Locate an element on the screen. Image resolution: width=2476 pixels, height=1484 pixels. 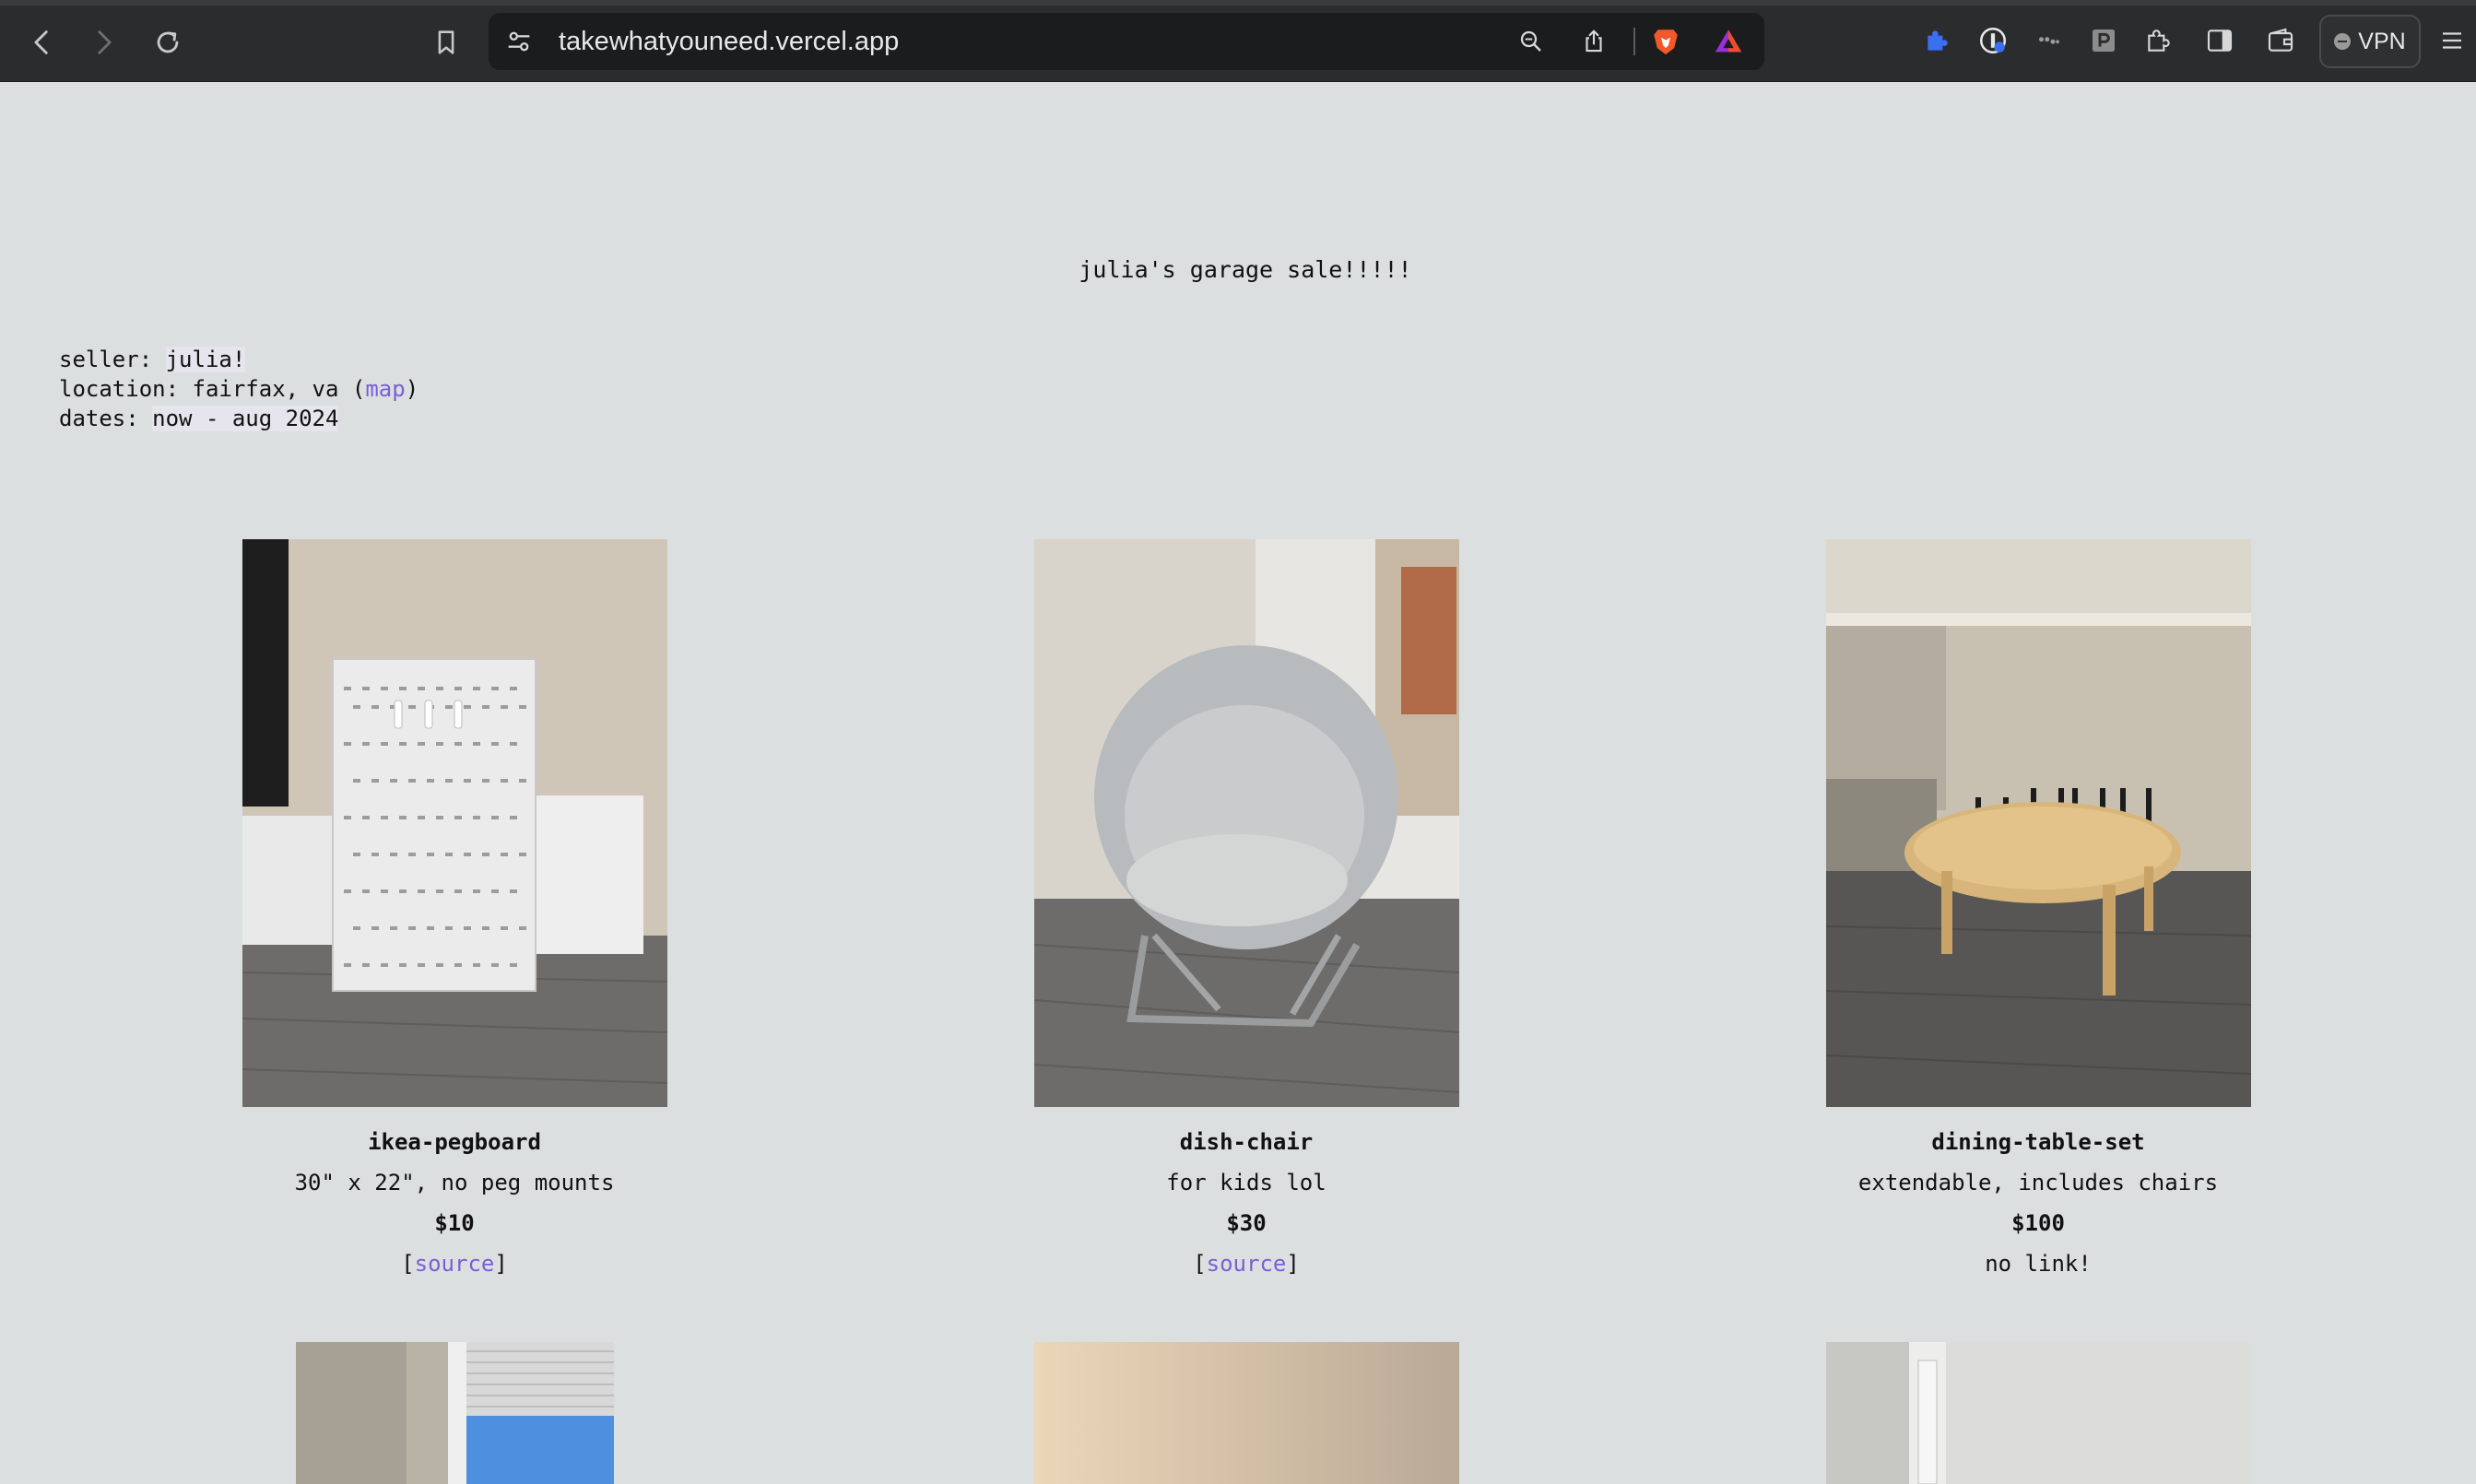
brave-rewards-icon is located at coordinates (1728, 41).